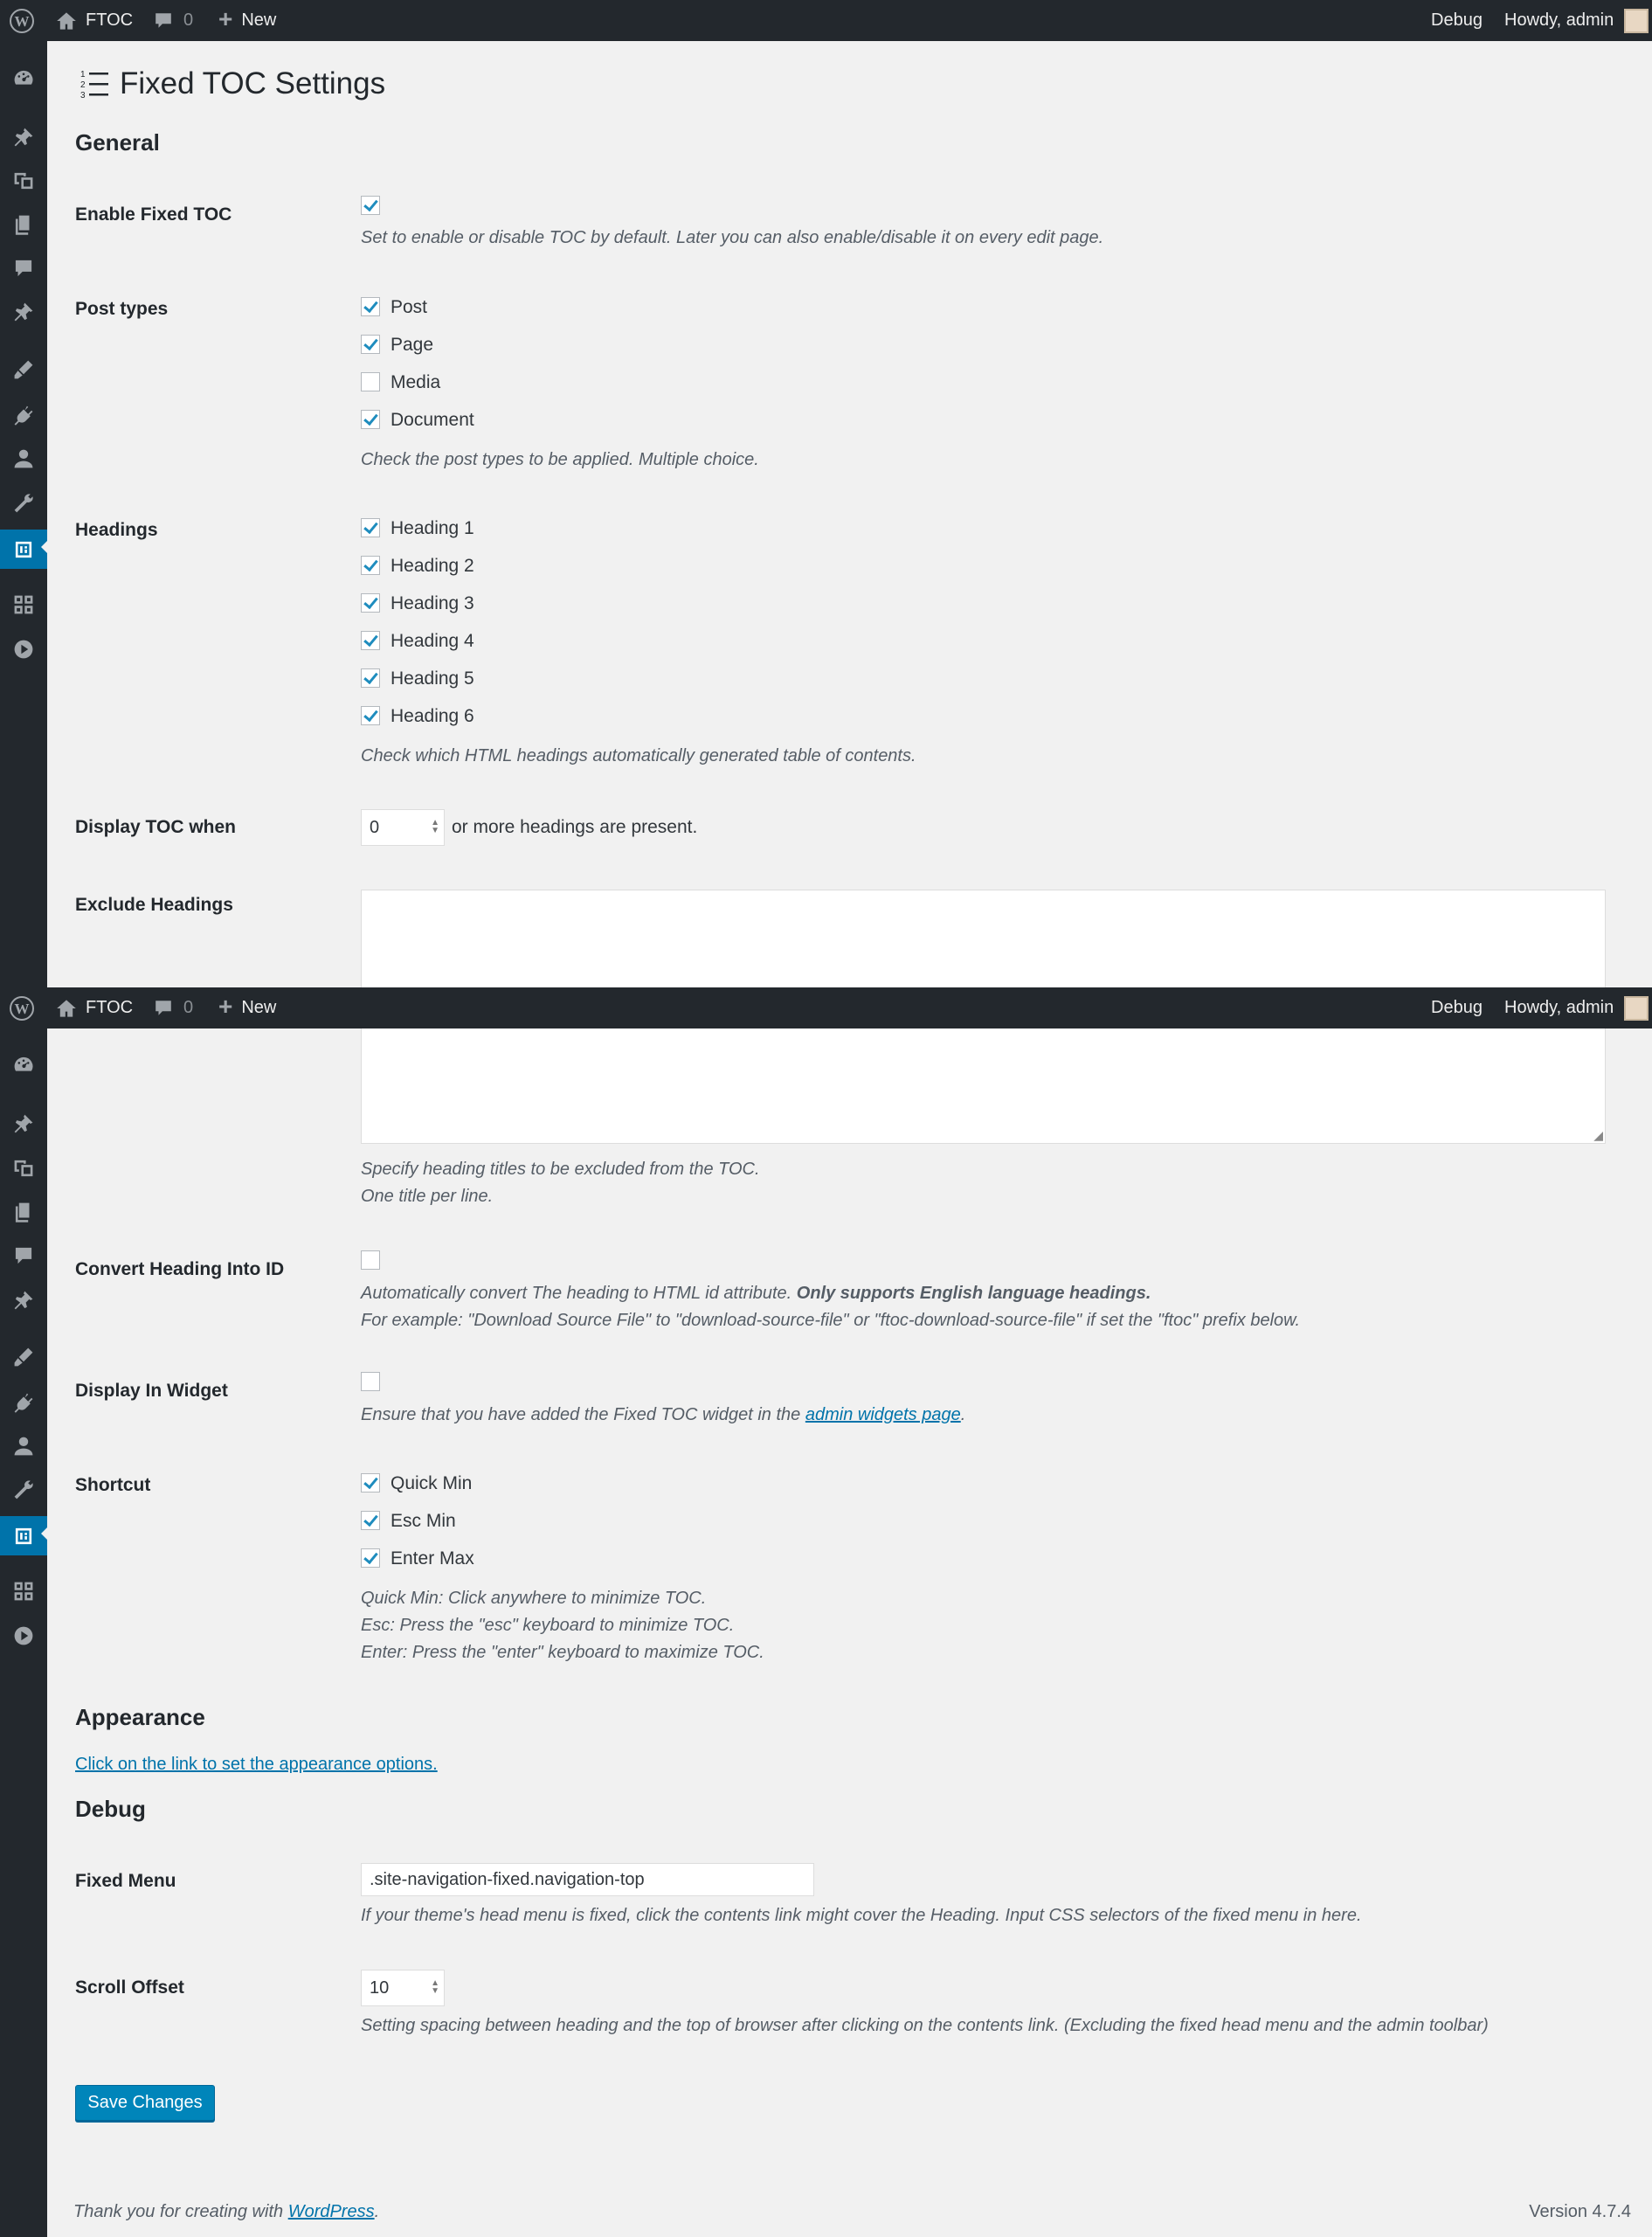  I want to click on section-general-heading: General, so click(117, 142).